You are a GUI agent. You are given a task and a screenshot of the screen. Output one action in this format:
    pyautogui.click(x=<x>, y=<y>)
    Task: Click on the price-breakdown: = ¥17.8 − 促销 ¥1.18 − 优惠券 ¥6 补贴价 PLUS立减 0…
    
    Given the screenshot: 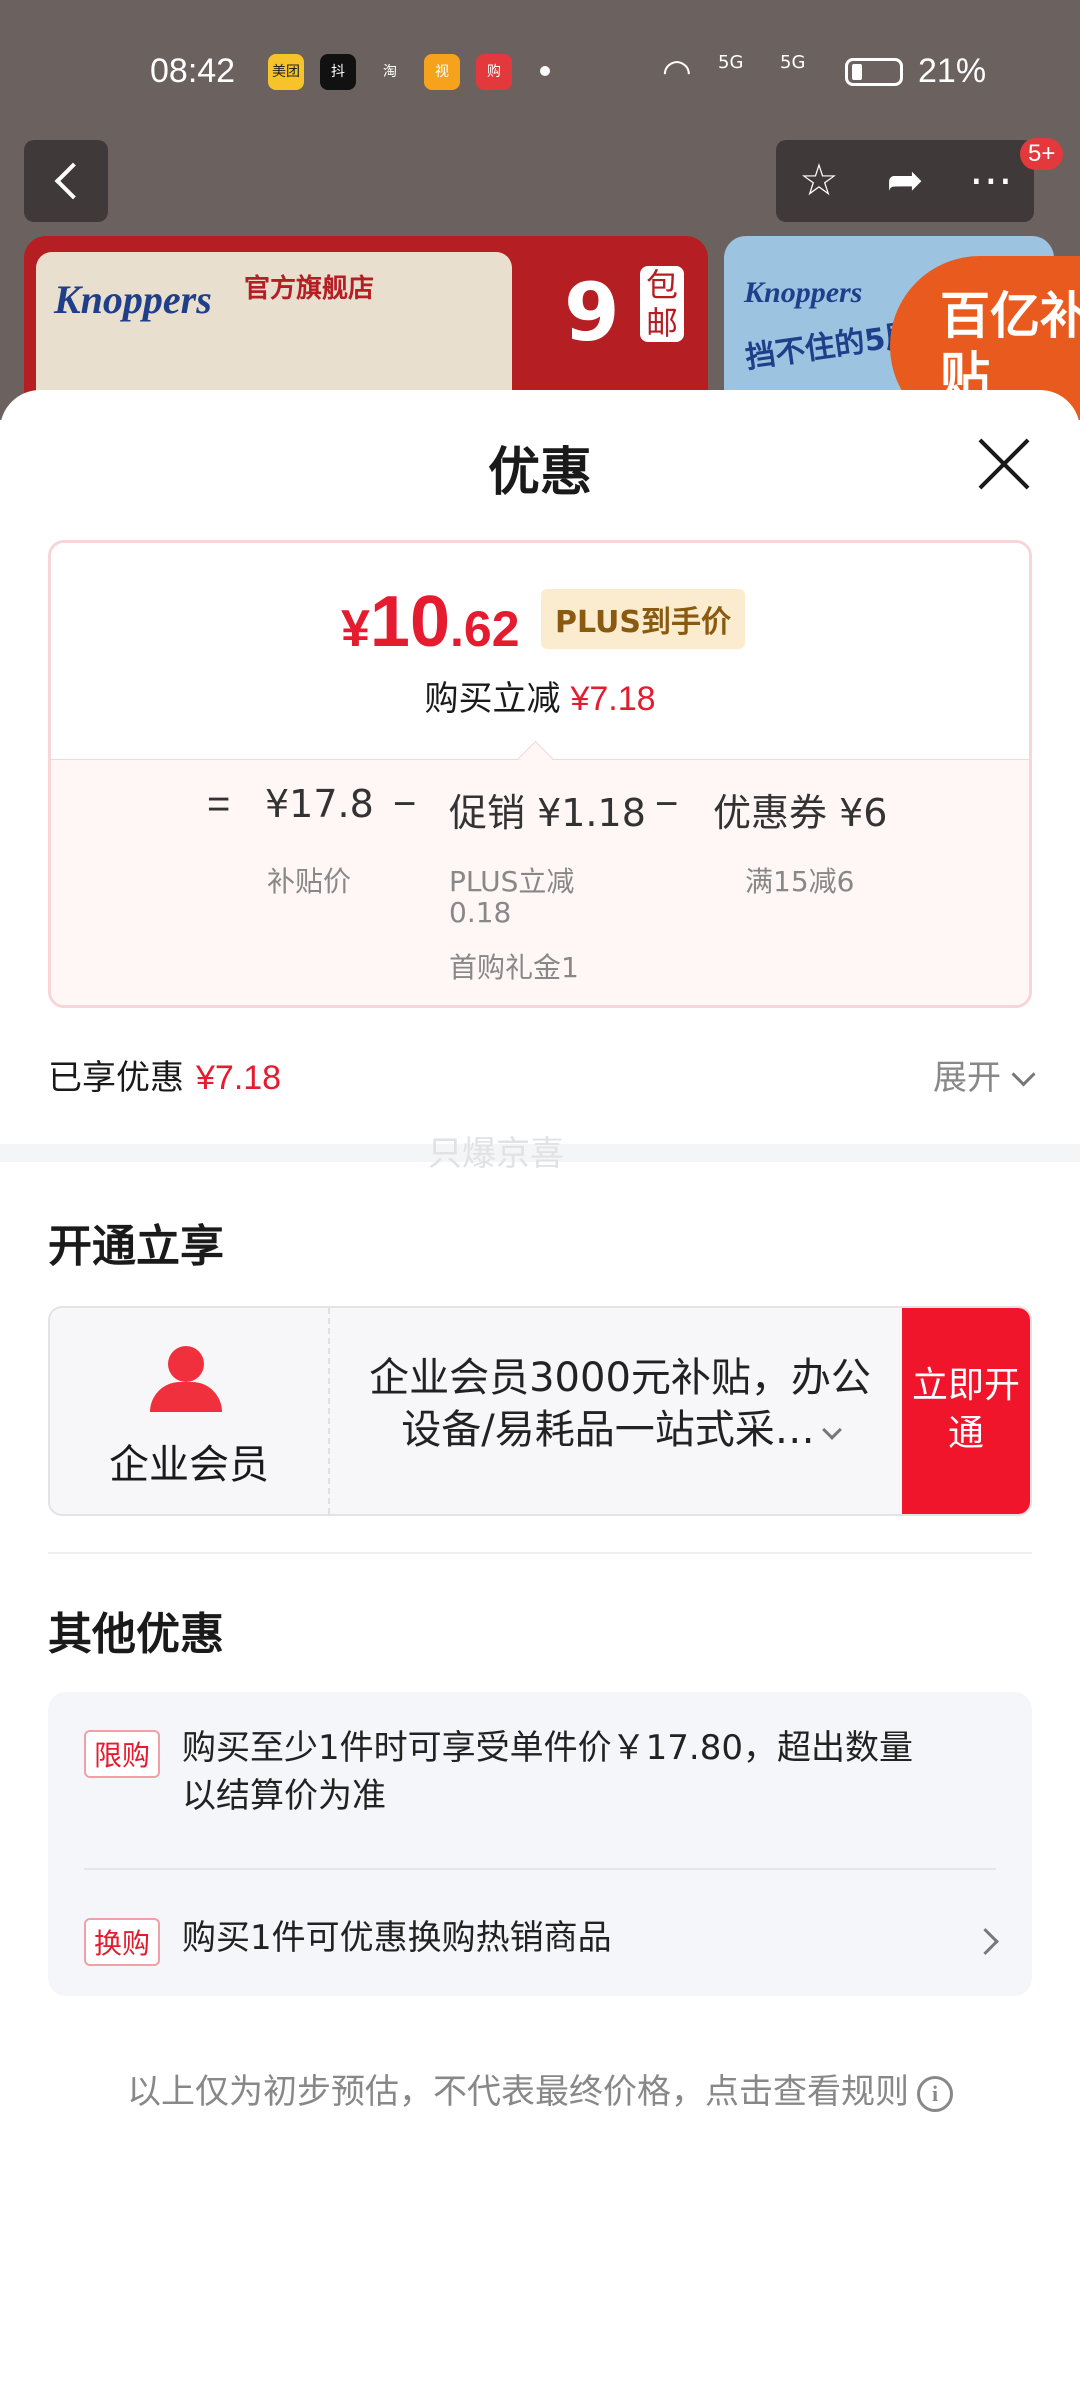 What is the action you would take?
    pyautogui.click(x=540, y=872)
    